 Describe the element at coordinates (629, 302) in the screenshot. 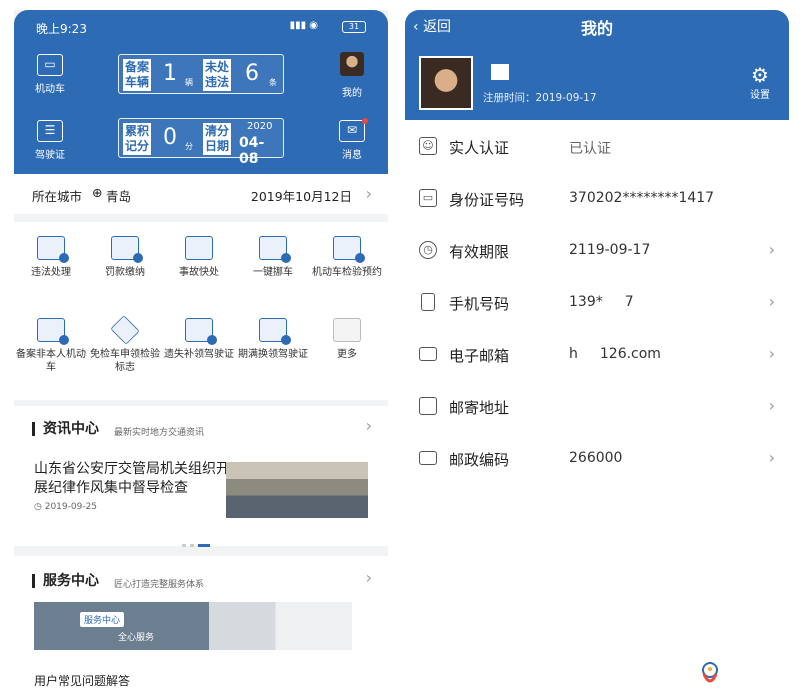

I see `phone-suffix: 7` at that location.